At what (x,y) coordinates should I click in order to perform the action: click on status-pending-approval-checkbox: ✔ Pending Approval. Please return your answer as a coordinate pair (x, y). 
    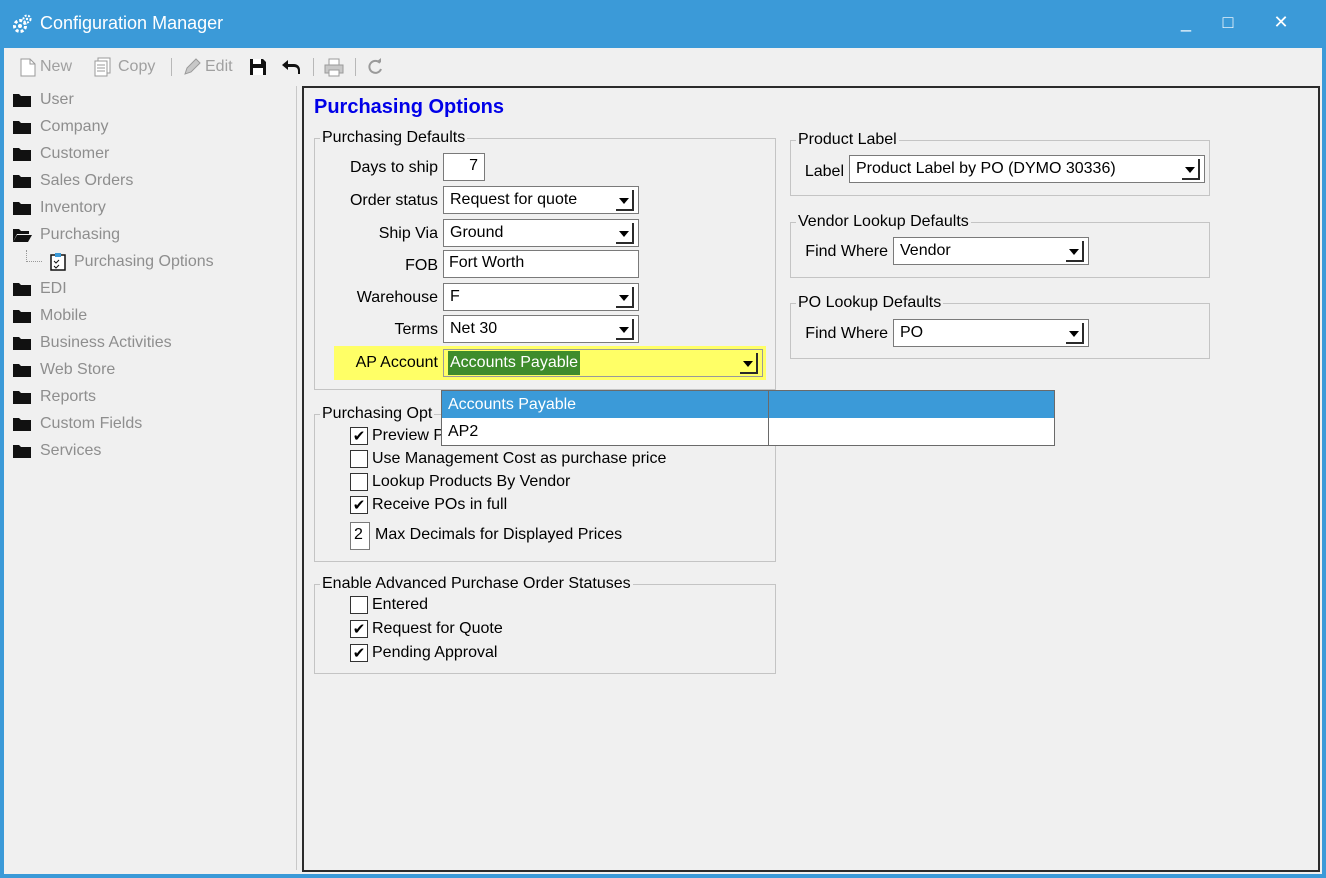
    Looking at the image, I should click on (423, 653).